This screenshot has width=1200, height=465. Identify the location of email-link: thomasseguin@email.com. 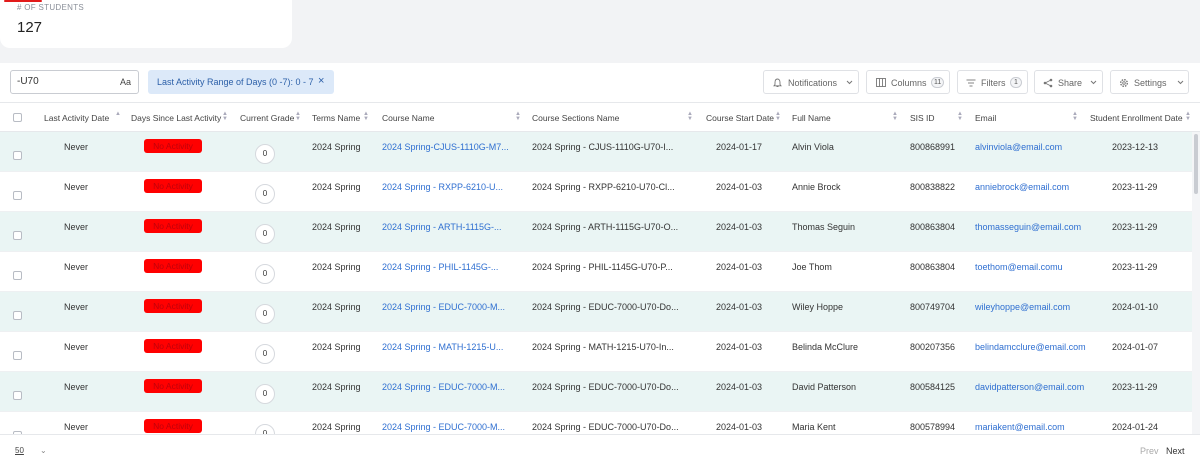
(1028, 227).